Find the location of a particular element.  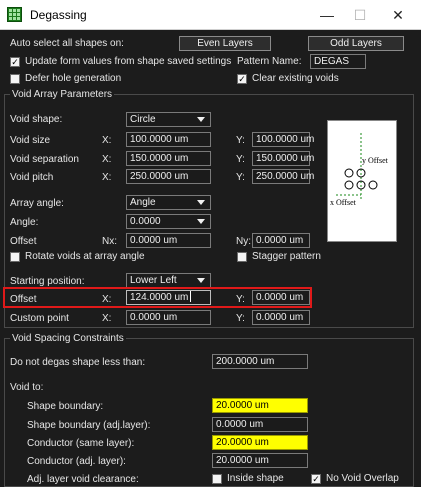

auto-select-label: Auto select all shapes on: is located at coordinates (67, 43).